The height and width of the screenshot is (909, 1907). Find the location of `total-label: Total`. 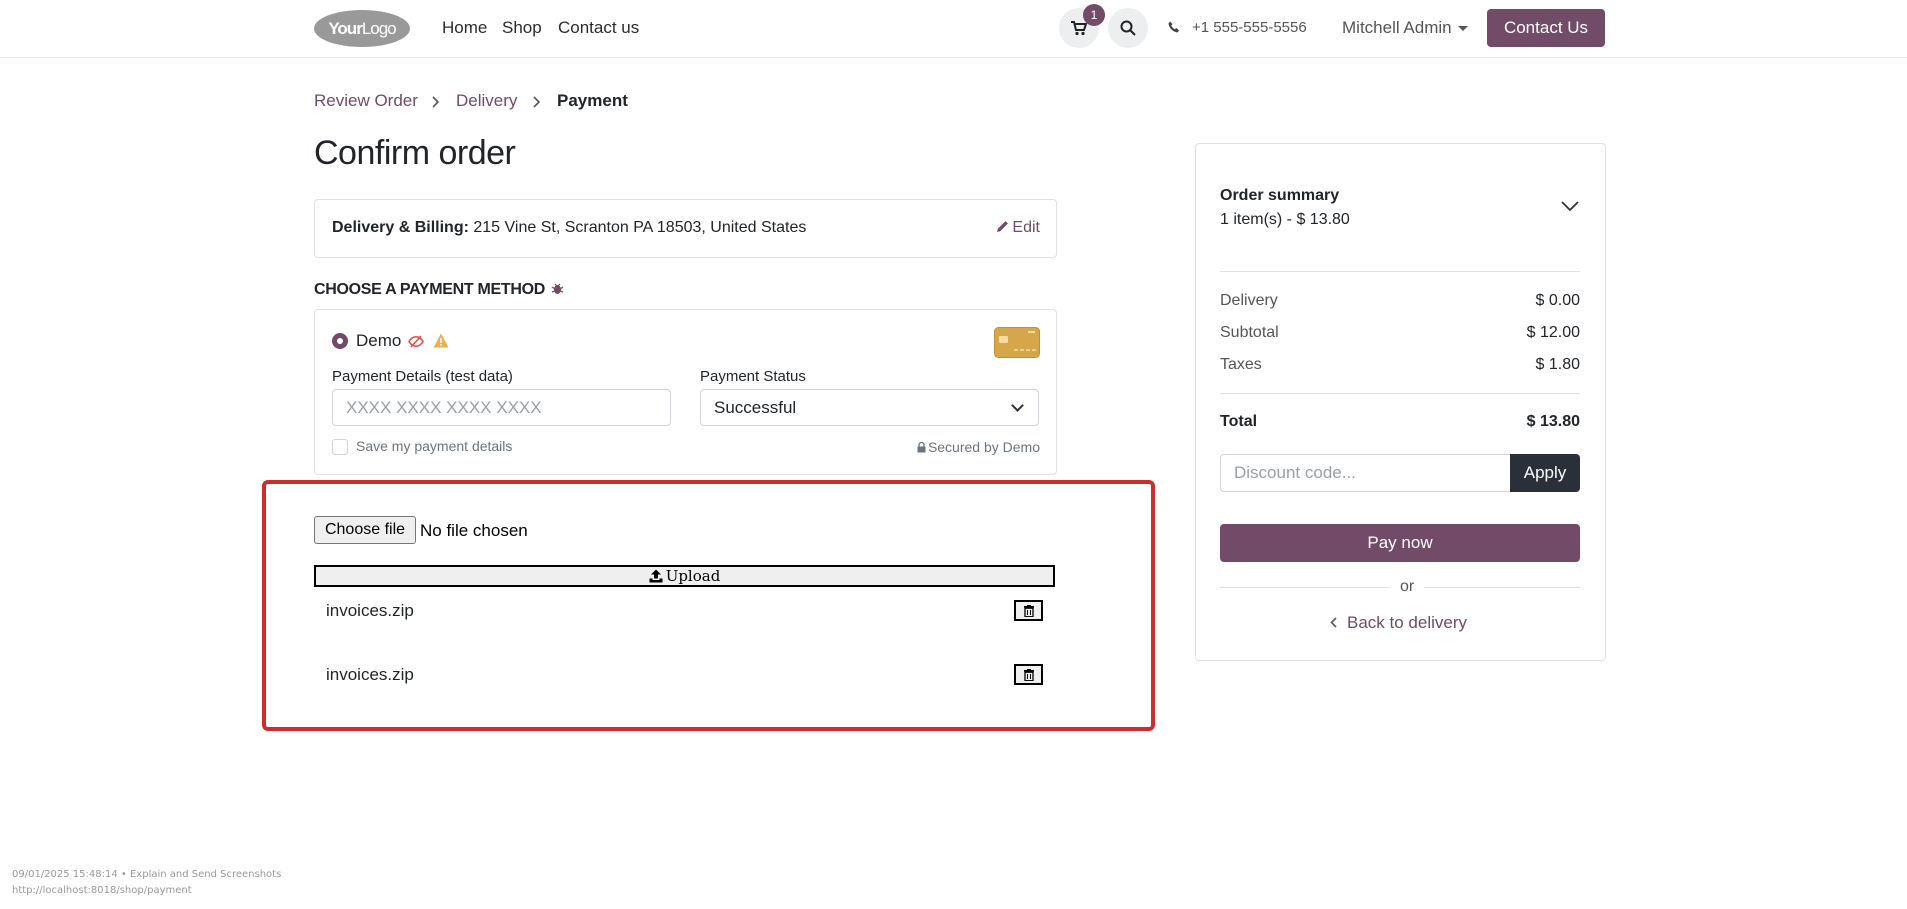

total-label: Total is located at coordinates (1239, 421).